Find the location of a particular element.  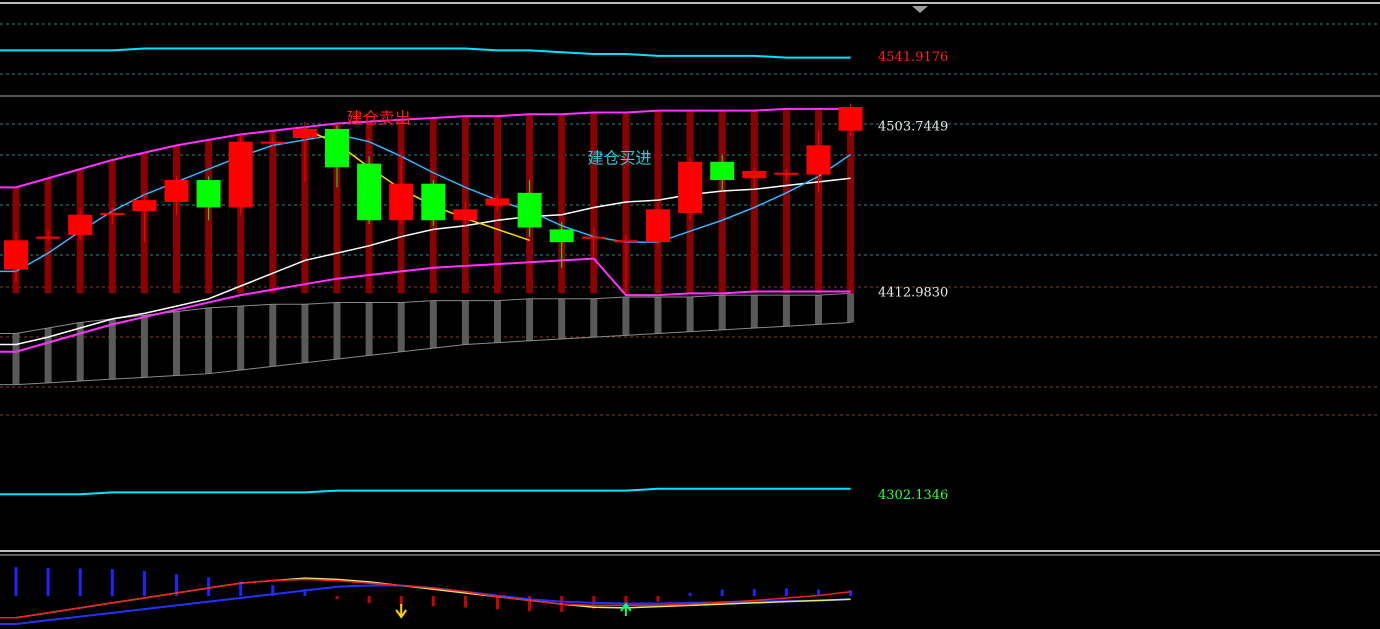

band-lower-line is located at coordinates (425, 491).